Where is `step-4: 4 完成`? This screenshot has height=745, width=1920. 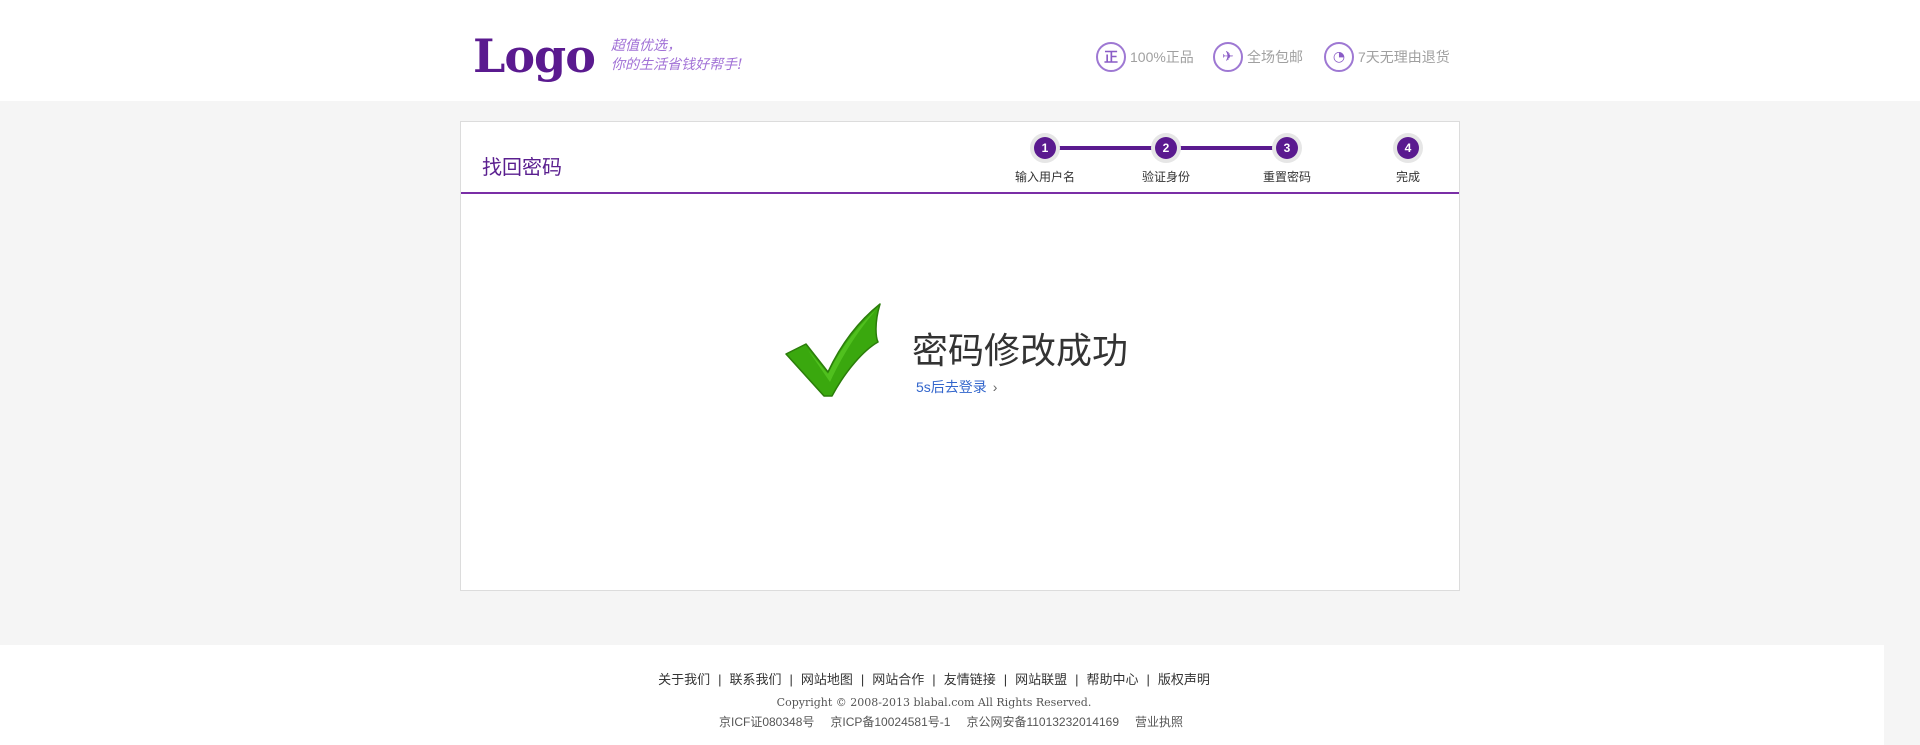 step-4: 4 完成 is located at coordinates (1408, 159).